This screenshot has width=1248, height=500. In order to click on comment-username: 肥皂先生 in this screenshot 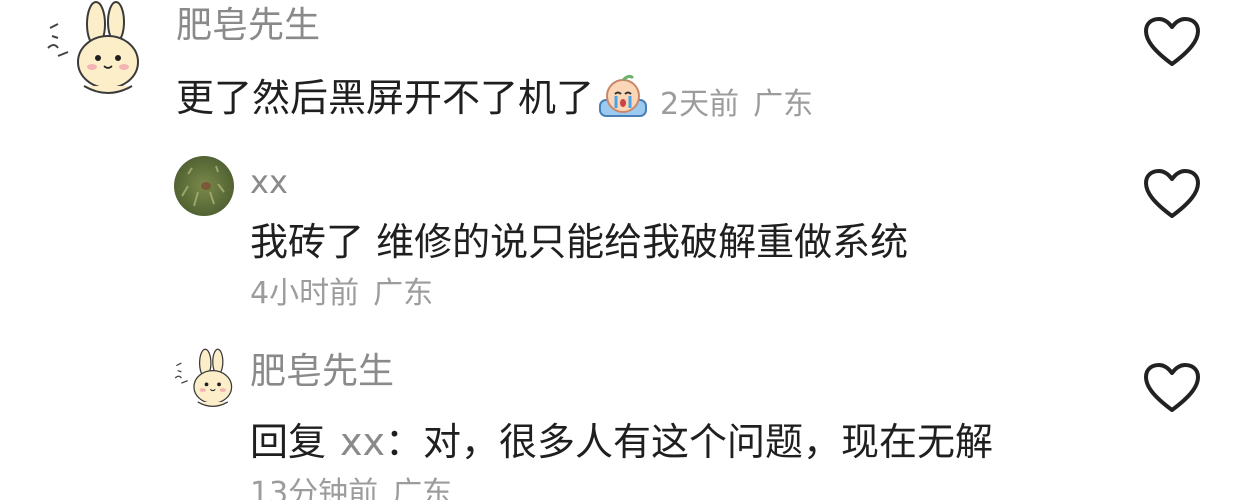, I will do `click(322, 372)`.